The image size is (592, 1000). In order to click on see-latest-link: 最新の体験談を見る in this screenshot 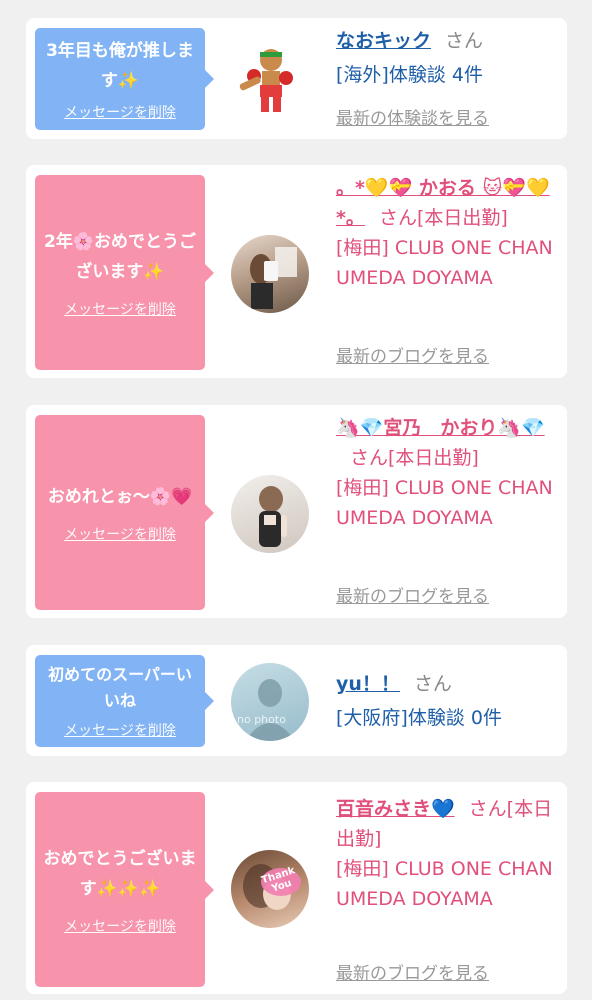, I will do `click(412, 116)`.